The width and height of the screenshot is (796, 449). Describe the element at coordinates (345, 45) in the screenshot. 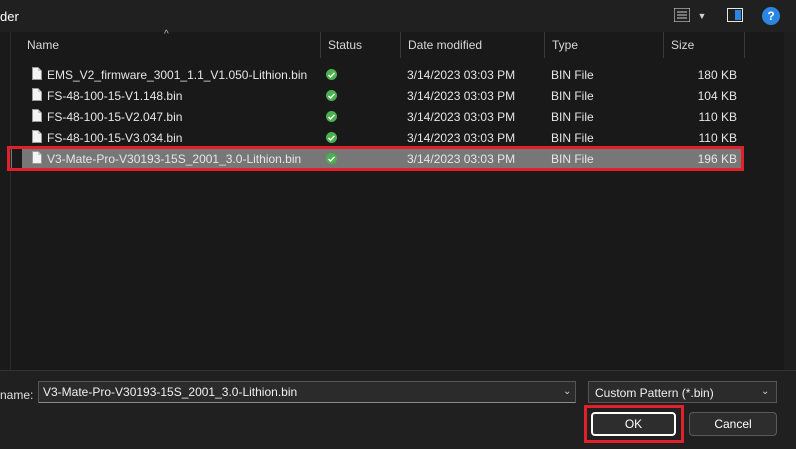

I see `column-status-label: Status` at that location.